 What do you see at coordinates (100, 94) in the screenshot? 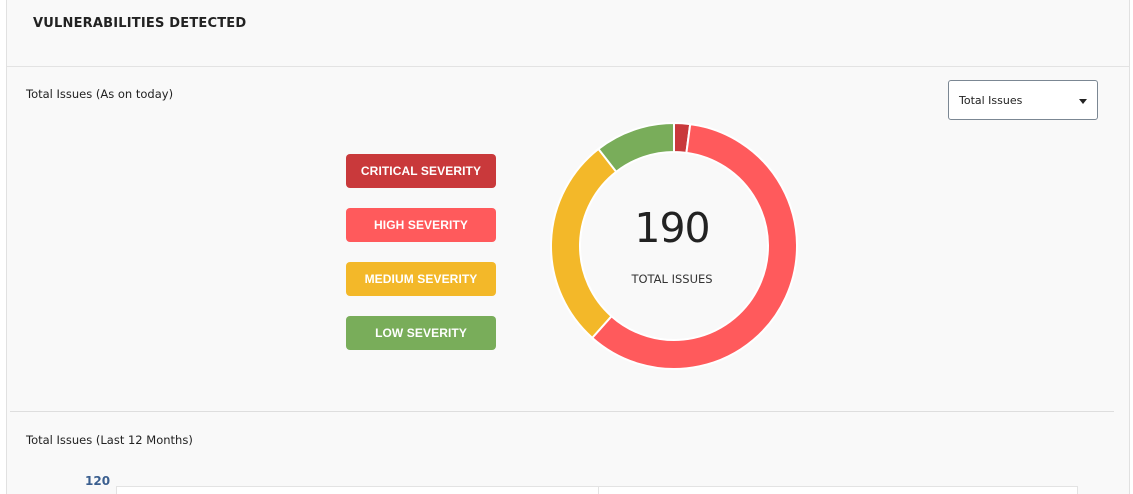
I see `total-issues-today-label: Total Issues (As on today)` at bounding box center [100, 94].